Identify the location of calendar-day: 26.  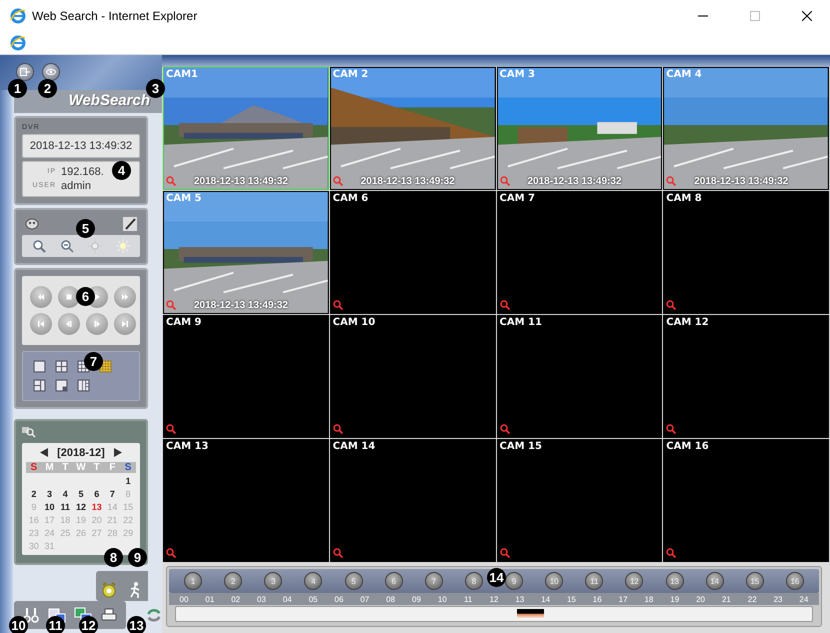
(81, 533).